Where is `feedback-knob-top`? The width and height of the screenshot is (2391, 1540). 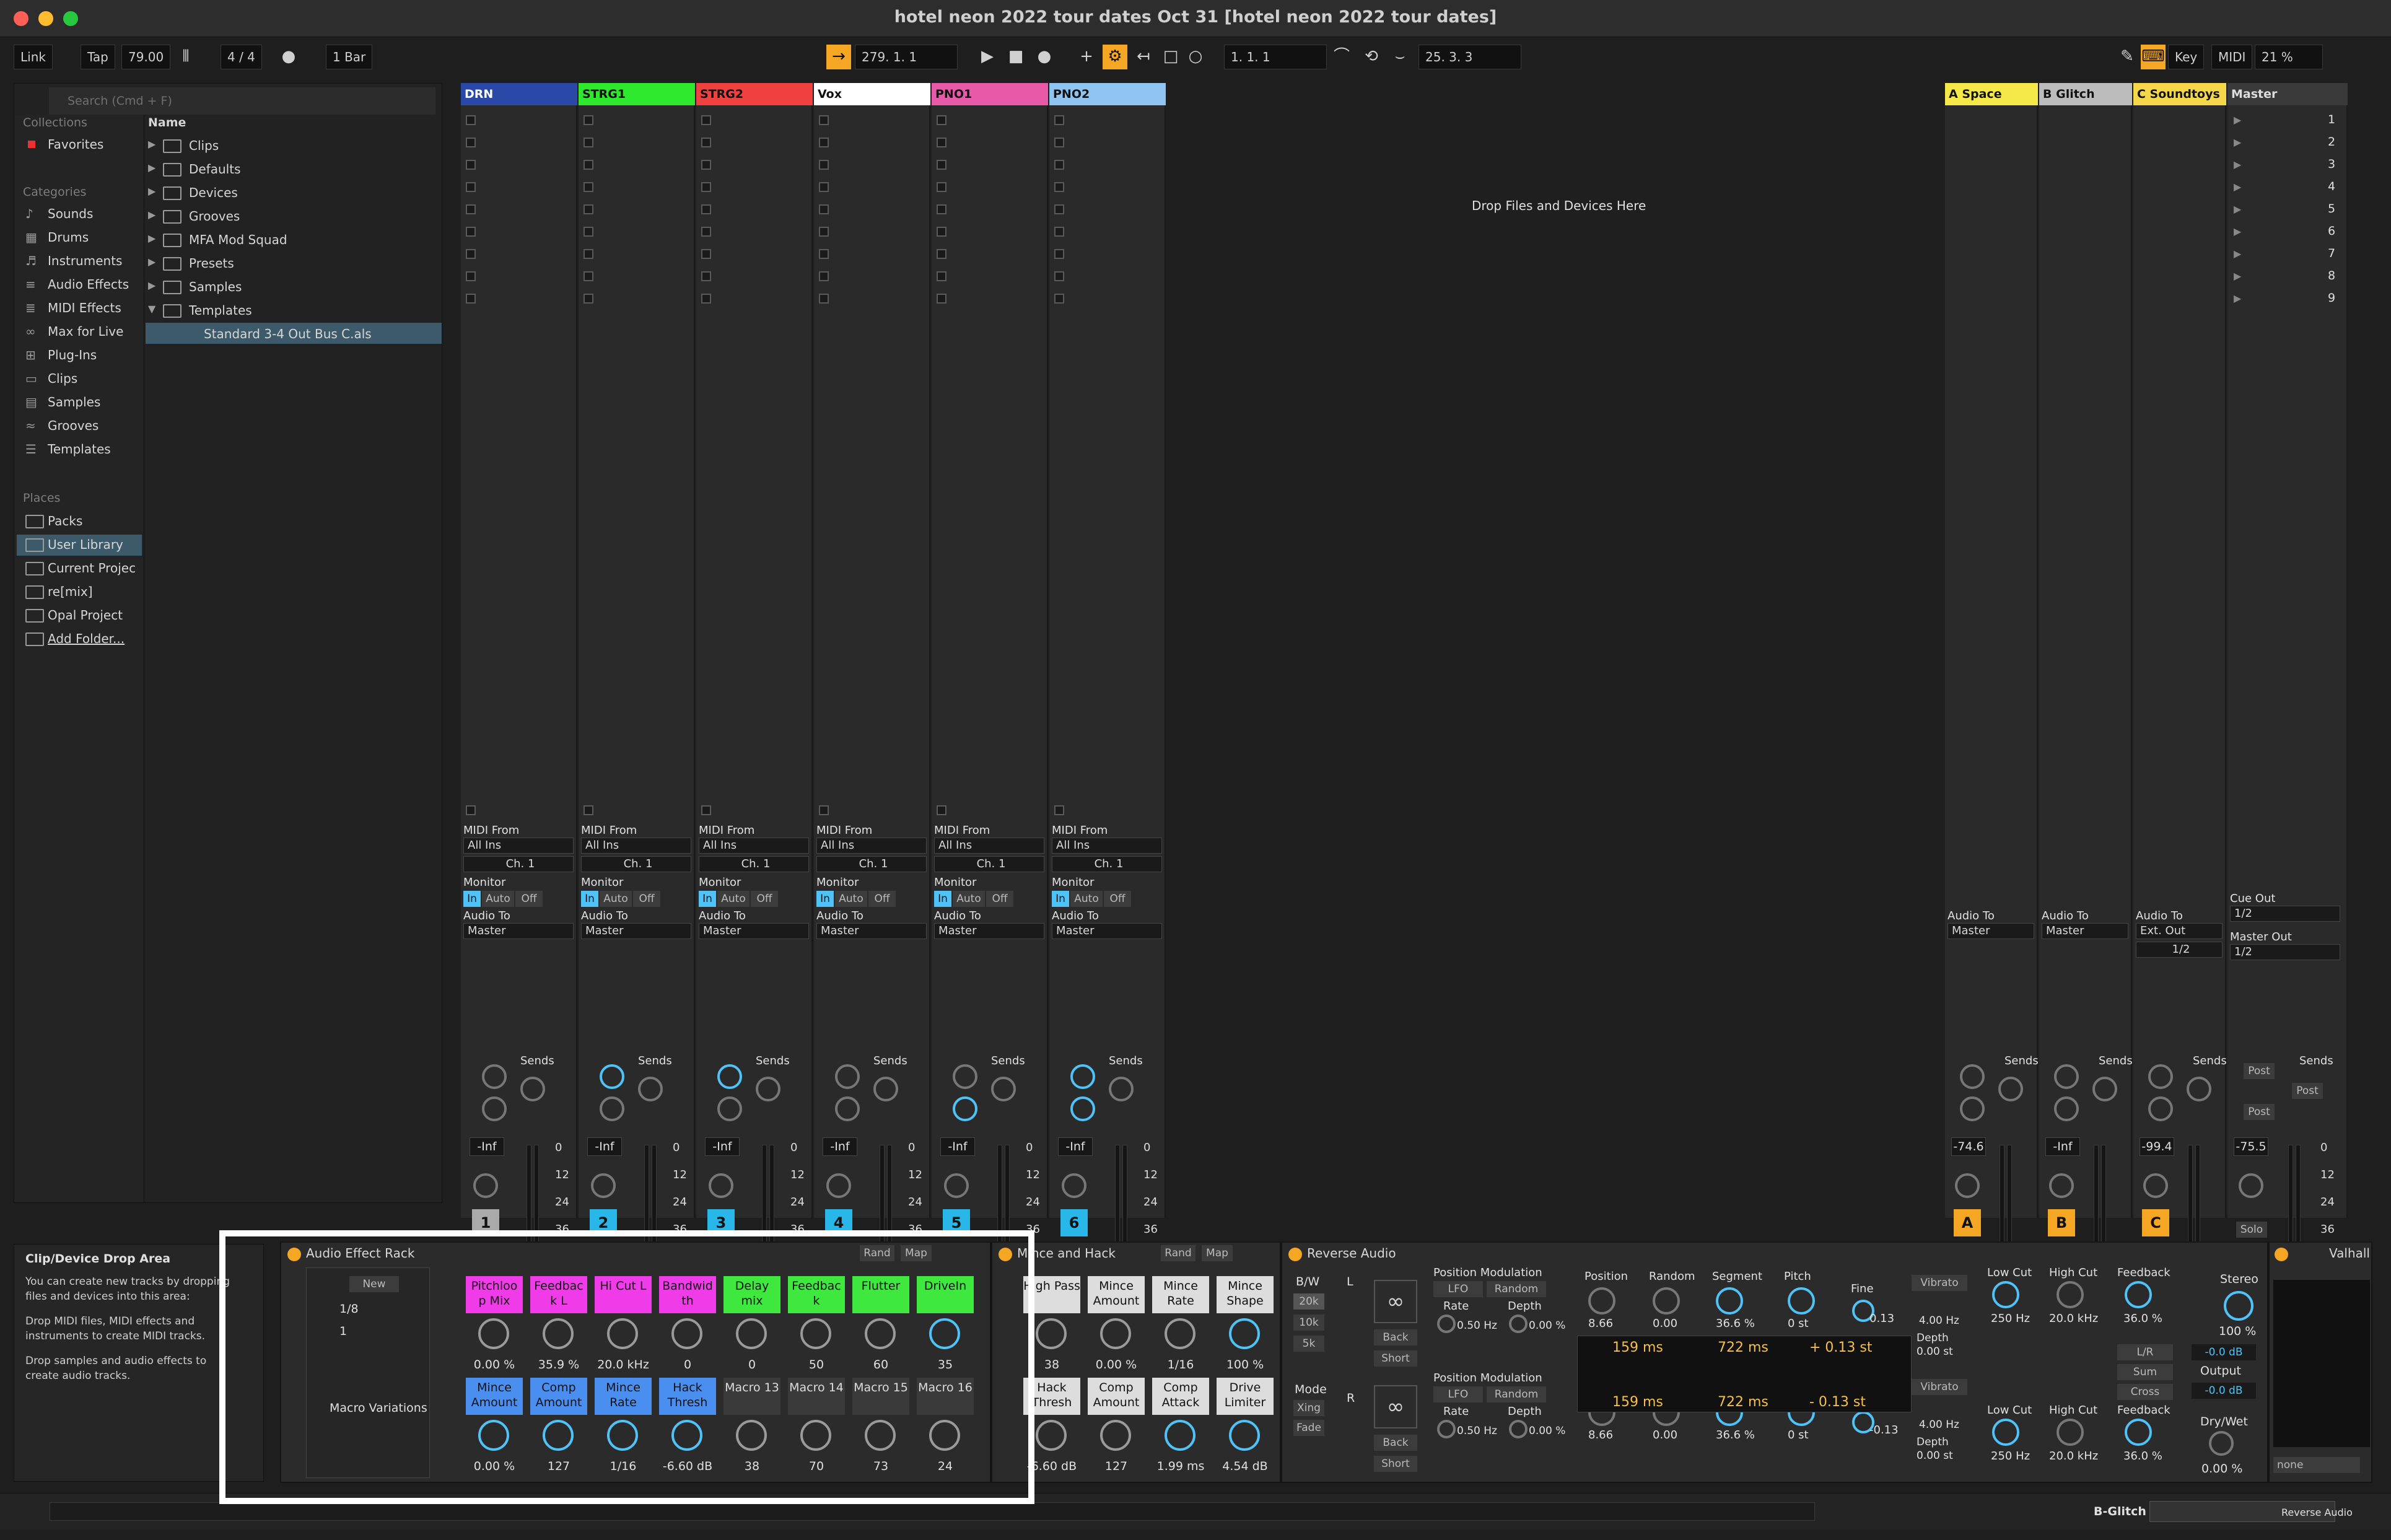
feedback-knob-top is located at coordinates (2138, 1294).